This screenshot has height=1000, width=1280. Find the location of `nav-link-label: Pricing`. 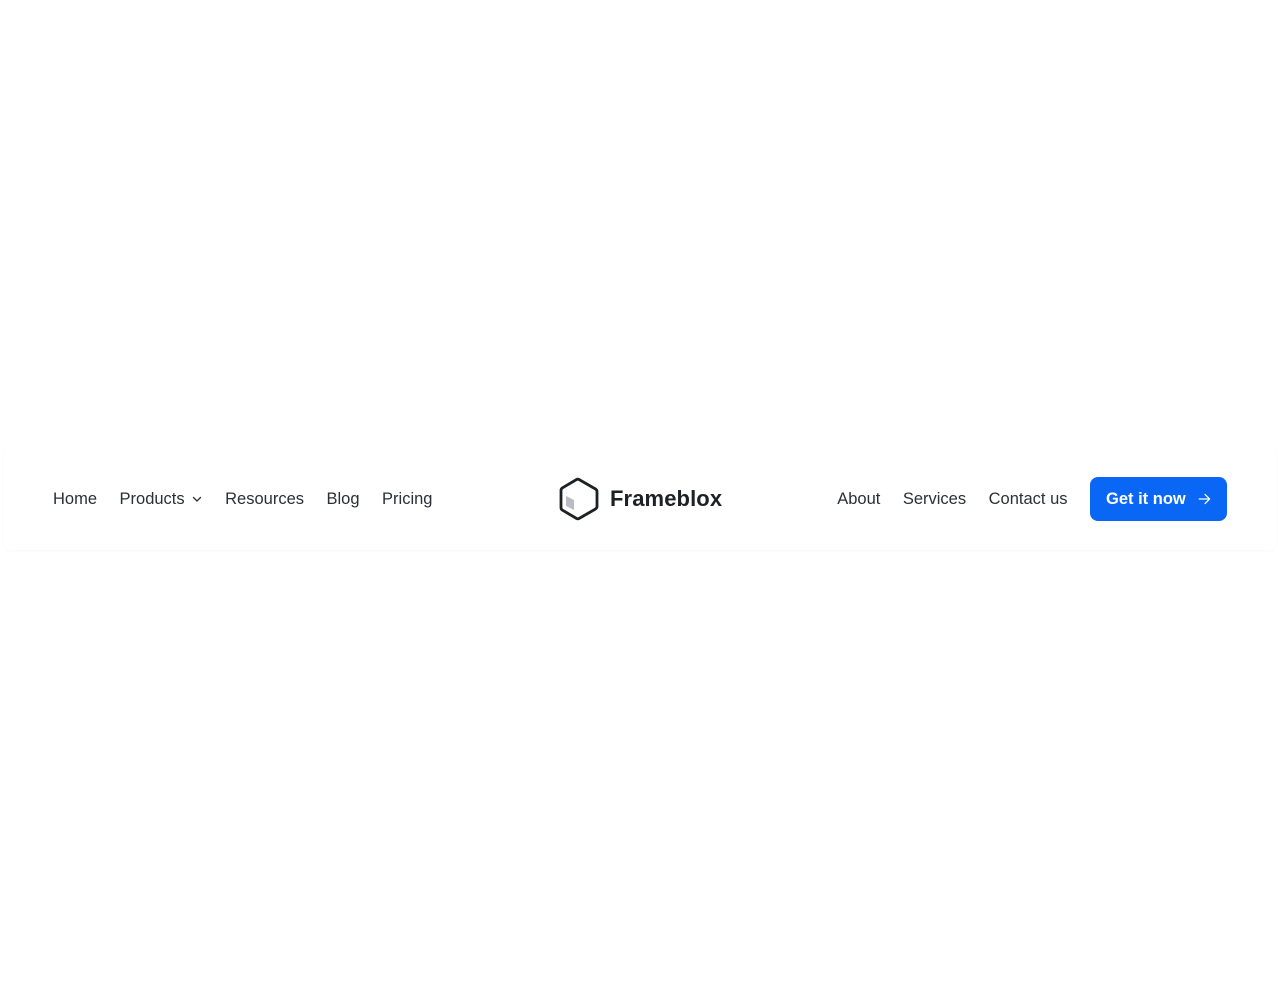

nav-link-label: Pricing is located at coordinates (407, 498).